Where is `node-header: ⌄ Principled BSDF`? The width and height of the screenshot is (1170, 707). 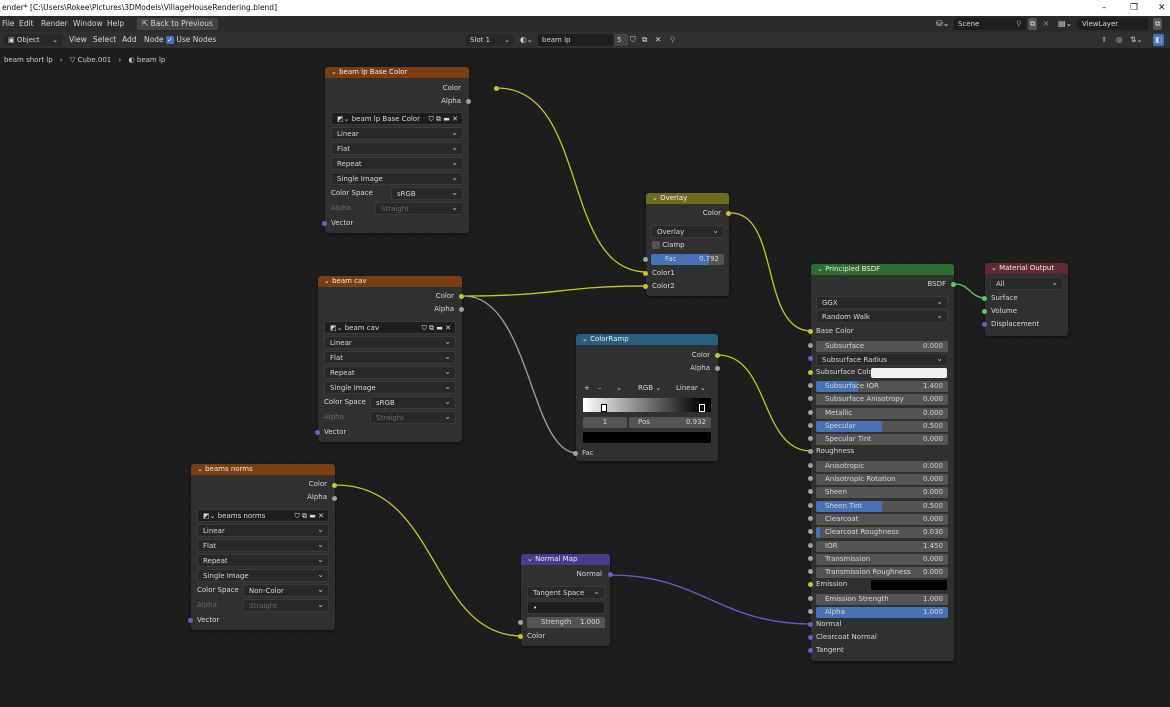 node-header: ⌄ Principled BSDF is located at coordinates (882, 269).